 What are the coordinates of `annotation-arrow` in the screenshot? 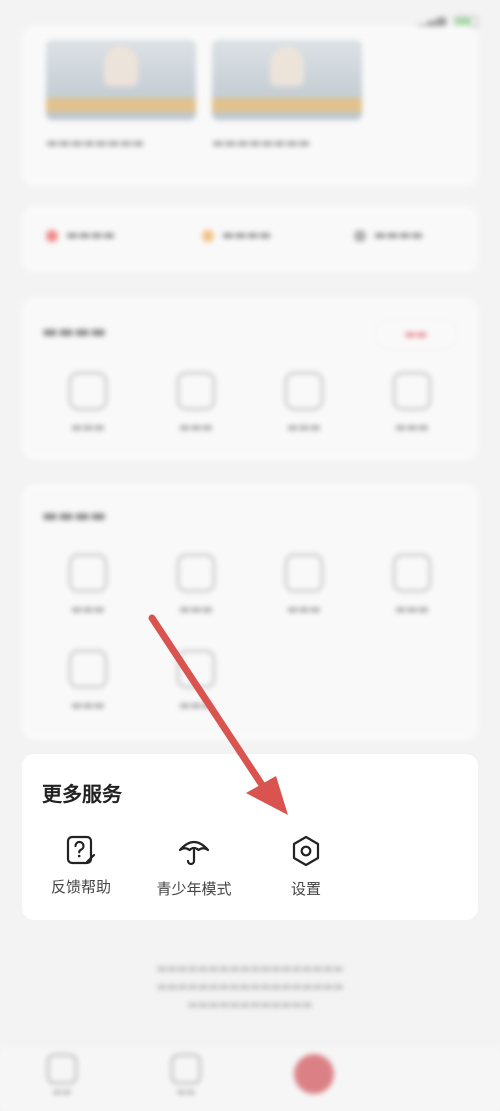 It's located at (218, 714).